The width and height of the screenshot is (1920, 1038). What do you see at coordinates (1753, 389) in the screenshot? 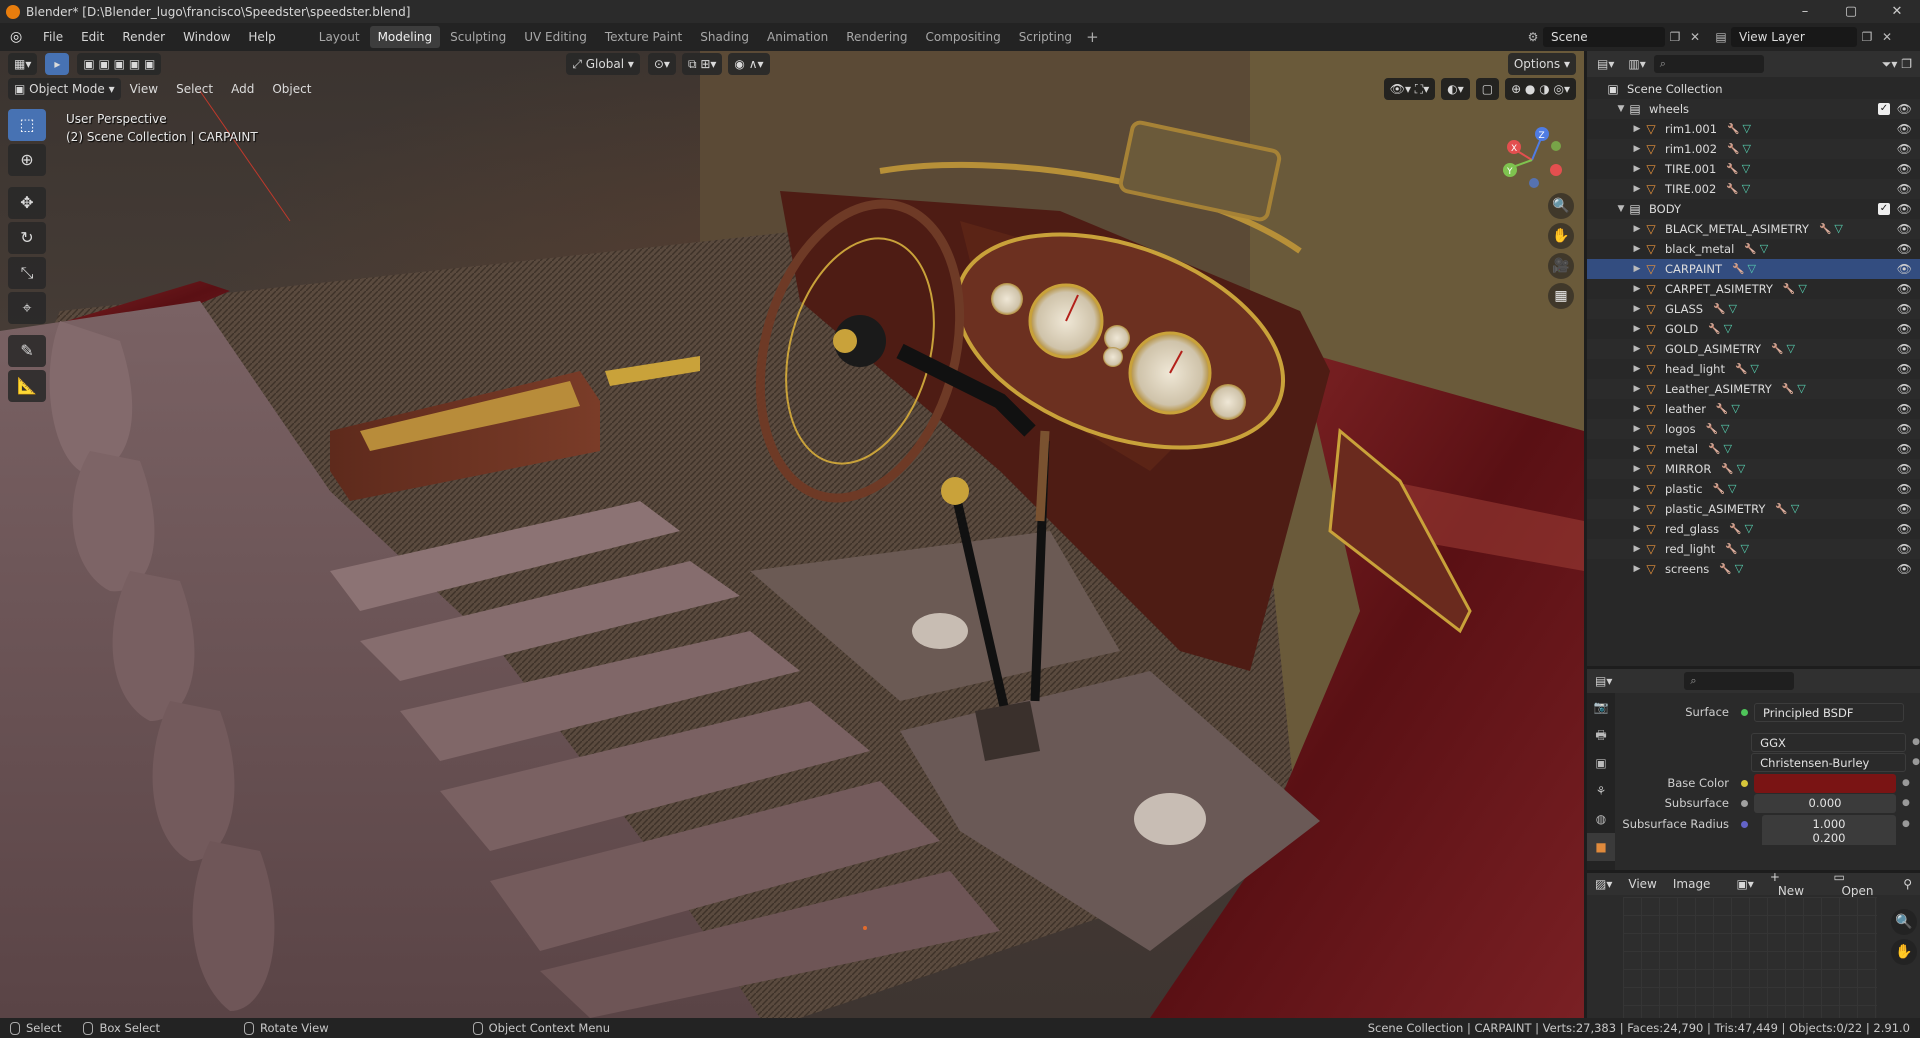
I see `outliner-object-row: ▶ ▽ Leather_ASIMETRY 🔧▽ 👁` at bounding box center [1753, 389].